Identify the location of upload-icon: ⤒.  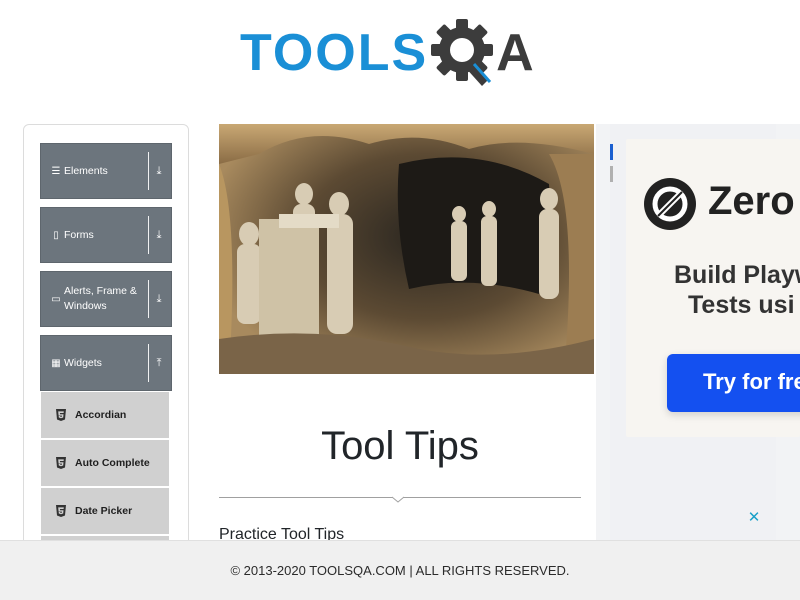
(159, 362).